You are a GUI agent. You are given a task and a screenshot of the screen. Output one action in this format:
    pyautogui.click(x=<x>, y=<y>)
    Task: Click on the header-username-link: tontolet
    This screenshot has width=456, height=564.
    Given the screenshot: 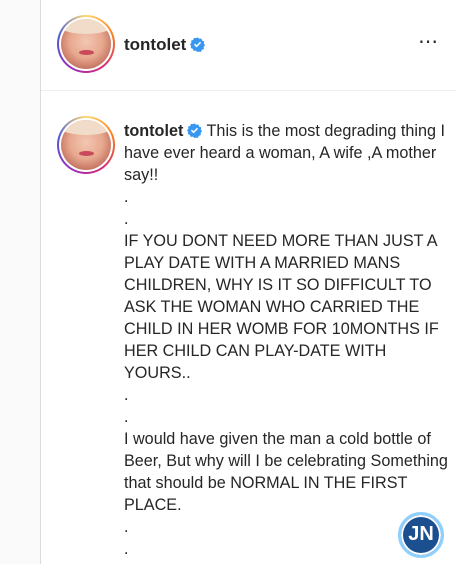 What is the action you would take?
    pyautogui.click(x=165, y=45)
    